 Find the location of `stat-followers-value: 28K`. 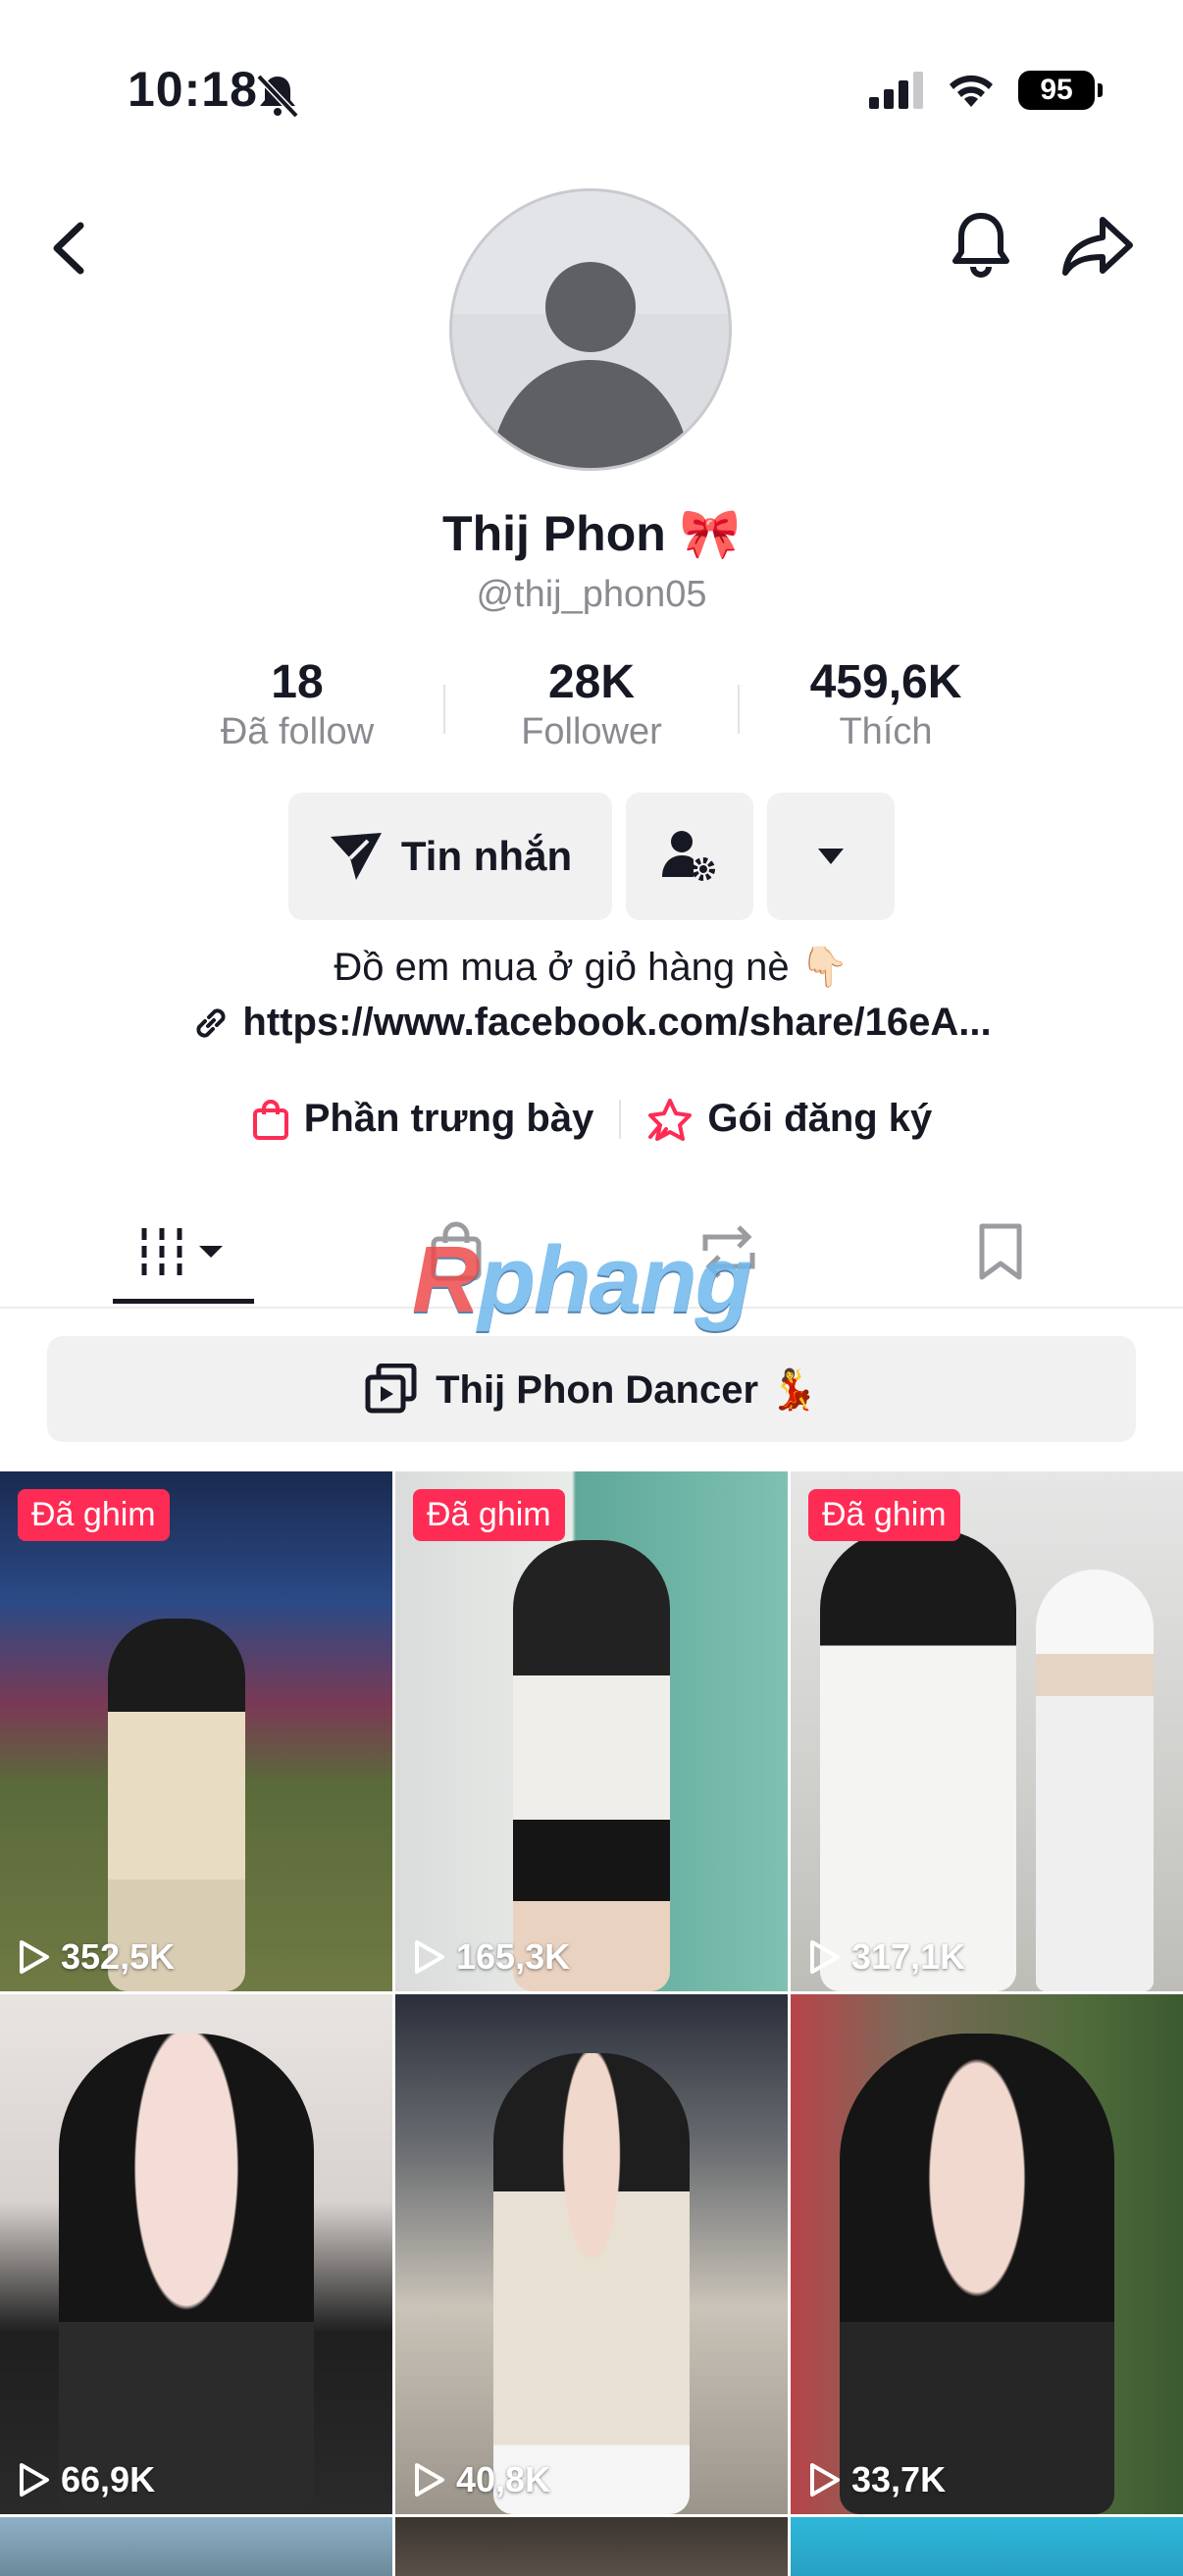

stat-followers-value: 28K is located at coordinates (591, 682).